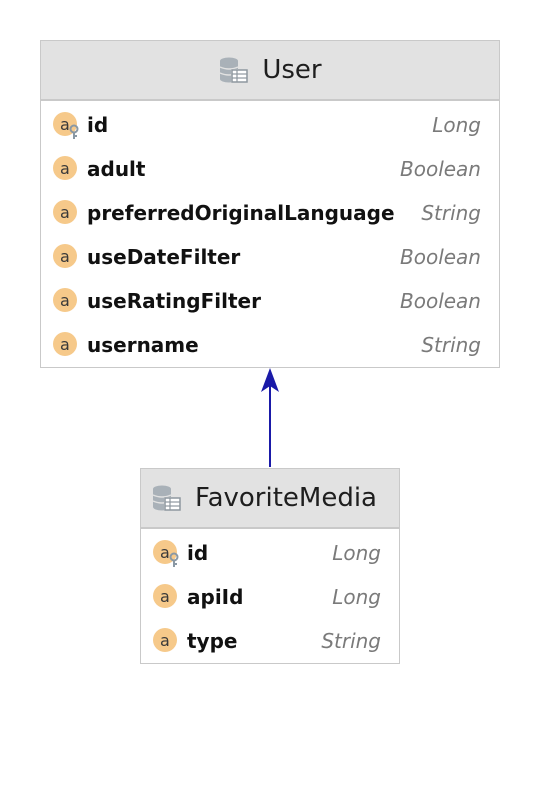  What do you see at coordinates (215, 597) in the screenshot?
I see `attribute-name: apiId` at bounding box center [215, 597].